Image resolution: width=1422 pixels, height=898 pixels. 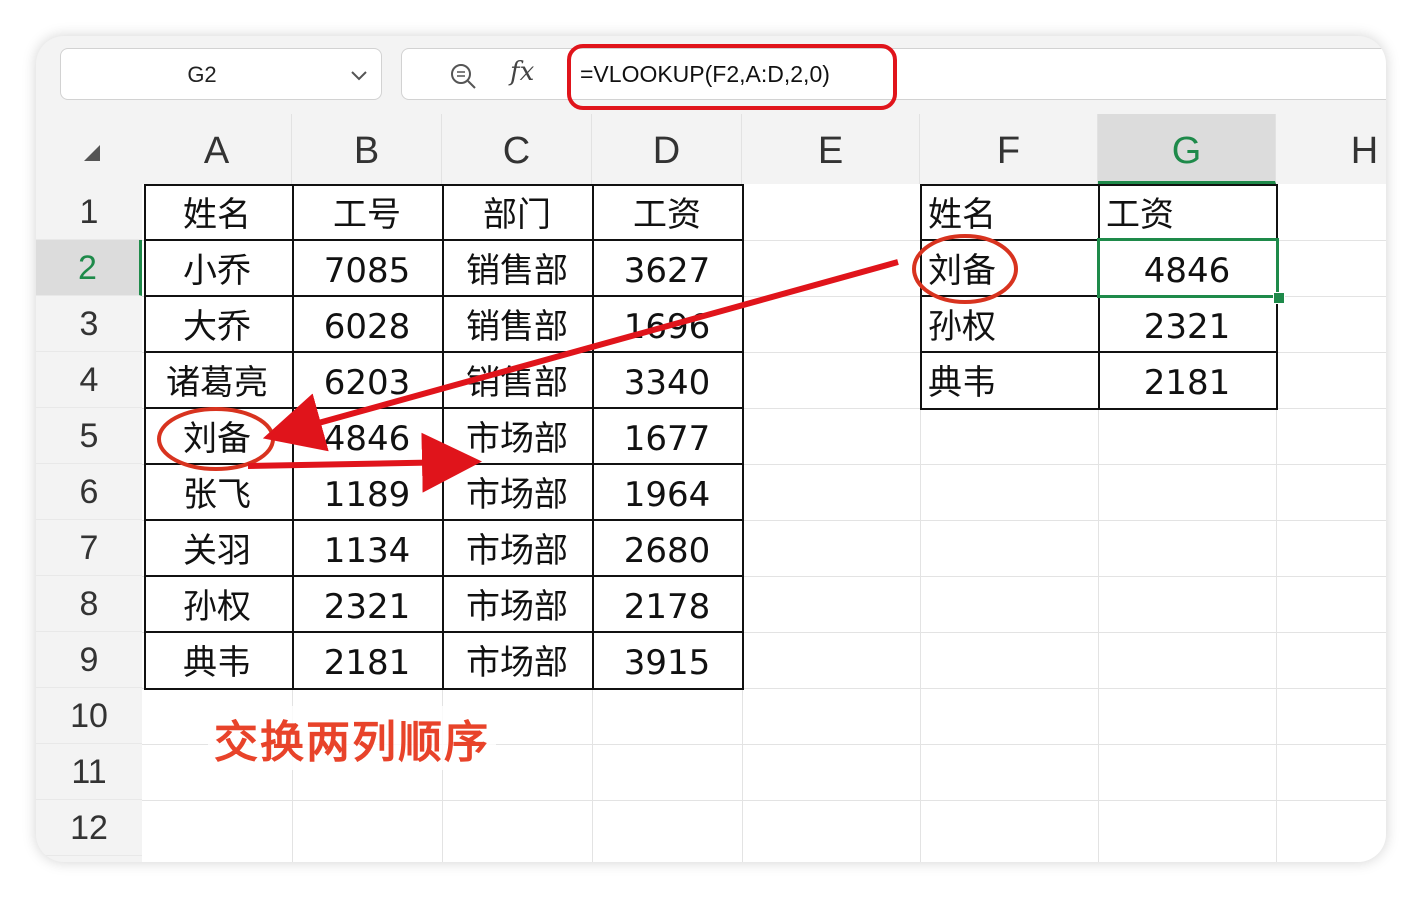 I want to click on column-header-e: E, so click(x=831, y=149).